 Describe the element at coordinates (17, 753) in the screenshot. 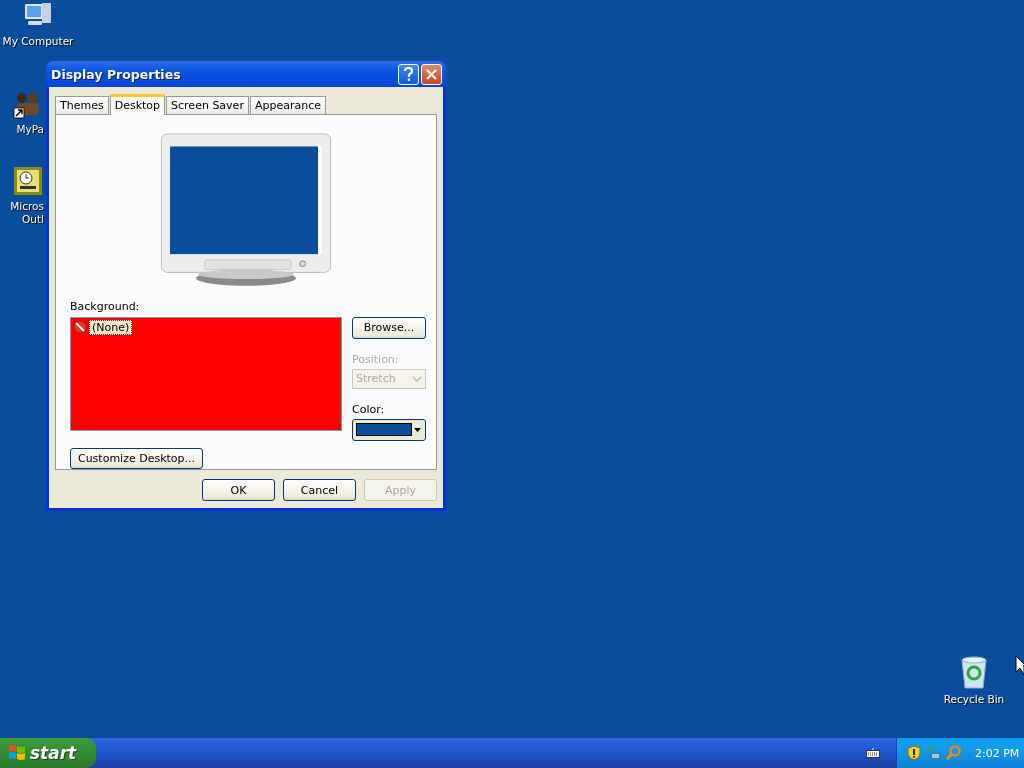

I see `windows-flag-icon` at that location.